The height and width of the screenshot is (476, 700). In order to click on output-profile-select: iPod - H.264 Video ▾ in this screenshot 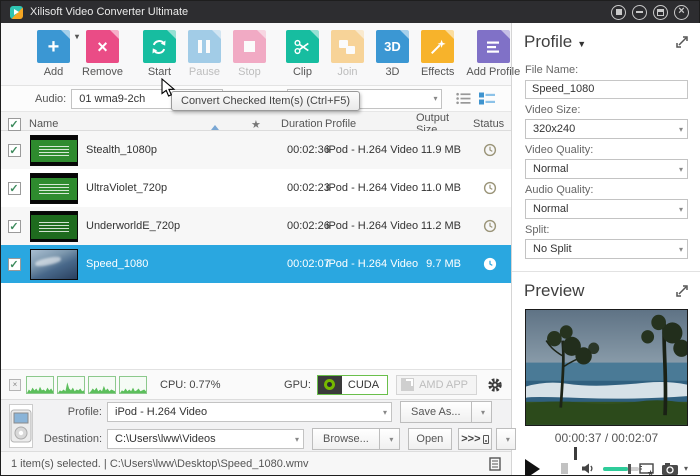, I will do `click(249, 412)`.